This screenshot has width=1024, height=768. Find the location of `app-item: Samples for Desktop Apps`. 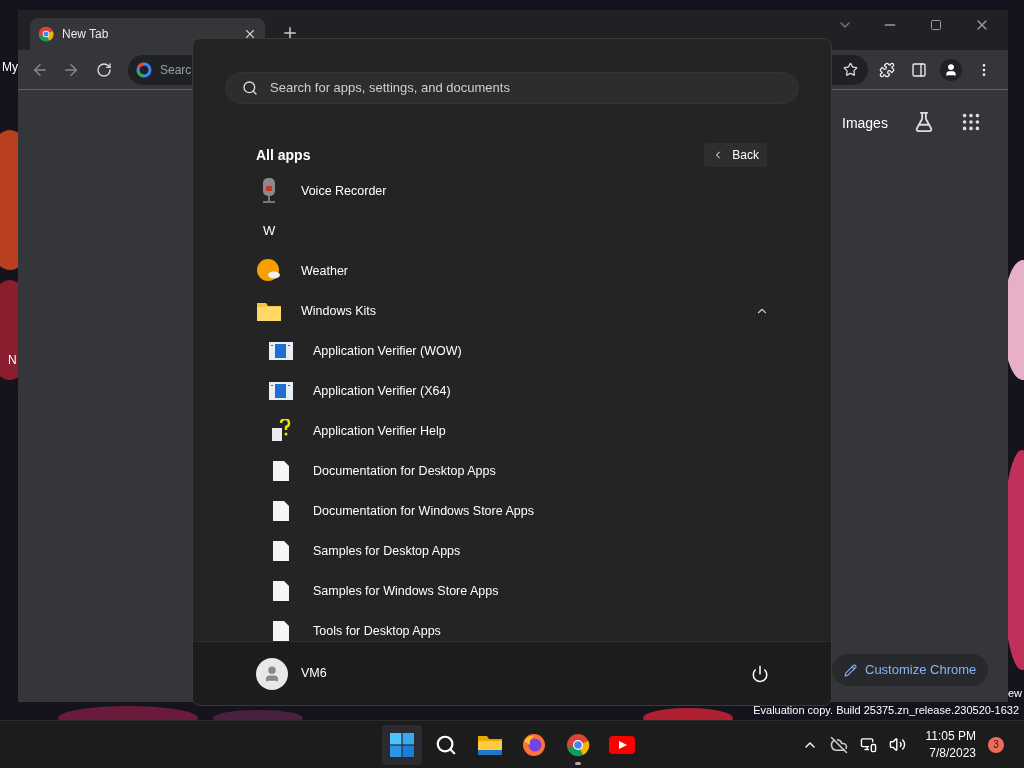

app-item: Samples for Desktop Apps is located at coordinates (512, 551).